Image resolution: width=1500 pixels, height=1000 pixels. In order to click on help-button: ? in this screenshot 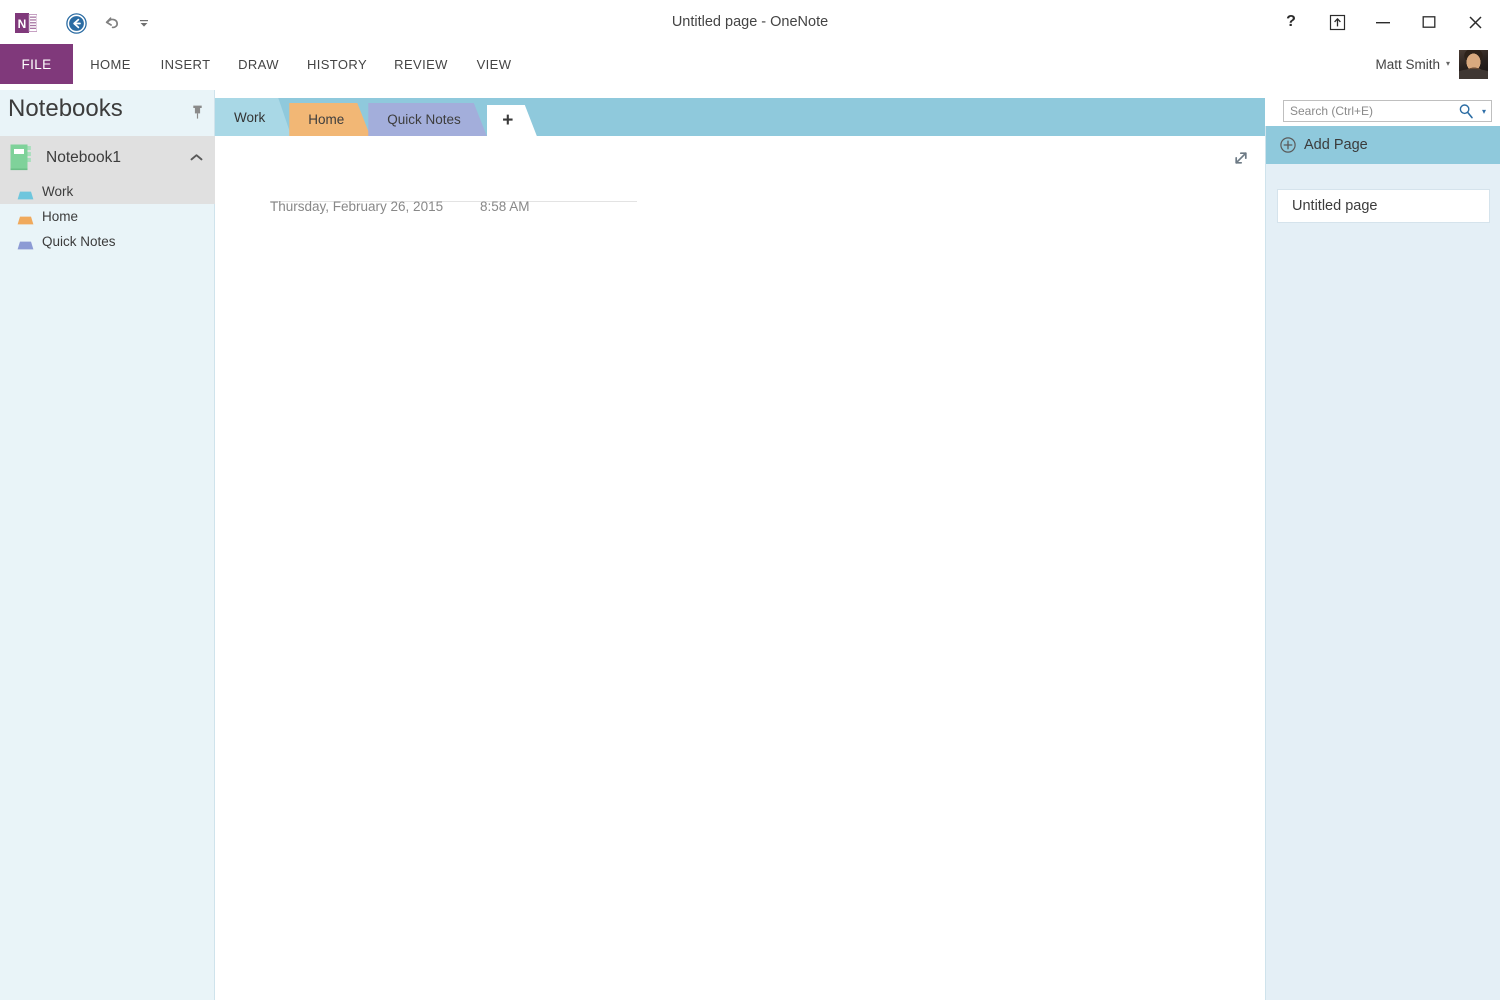, I will do `click(1291, 22)`.